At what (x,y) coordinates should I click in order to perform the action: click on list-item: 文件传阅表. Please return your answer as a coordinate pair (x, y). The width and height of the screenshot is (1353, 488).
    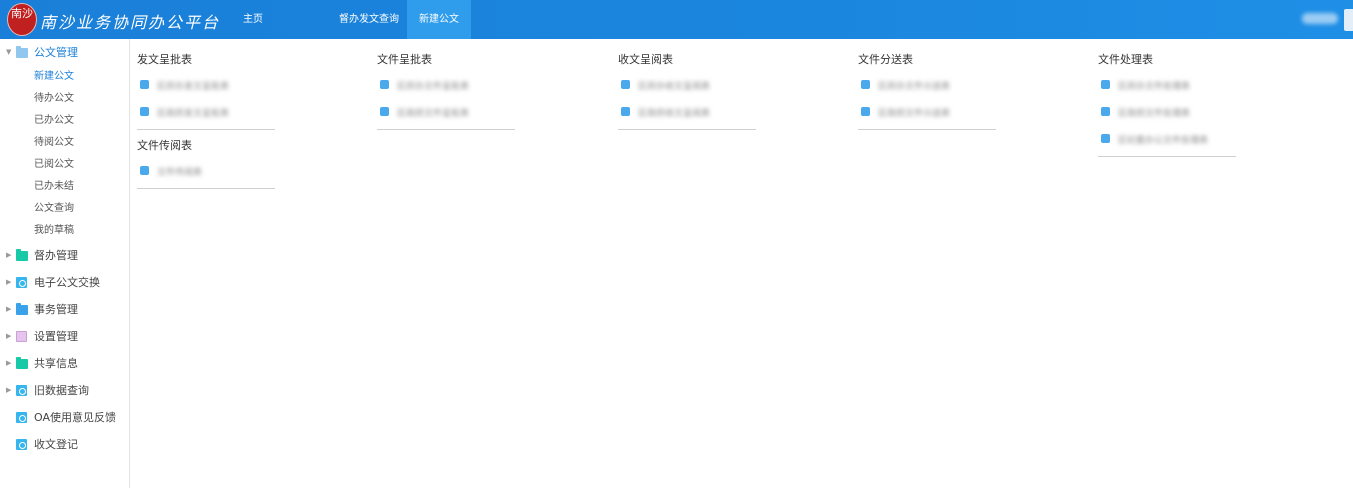
    Looking at the image, I should click on (206, 172).